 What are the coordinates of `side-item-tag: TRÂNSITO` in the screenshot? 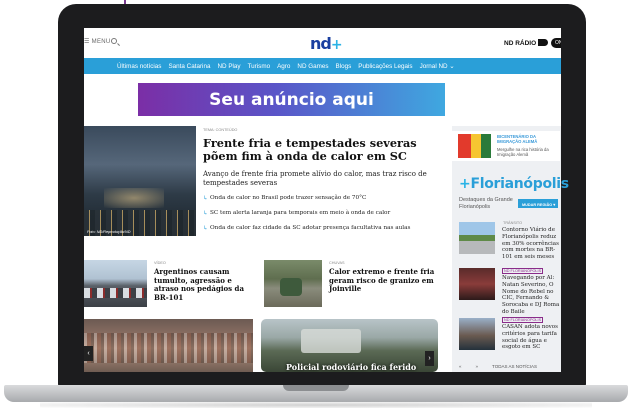 It's located at (513, 223).